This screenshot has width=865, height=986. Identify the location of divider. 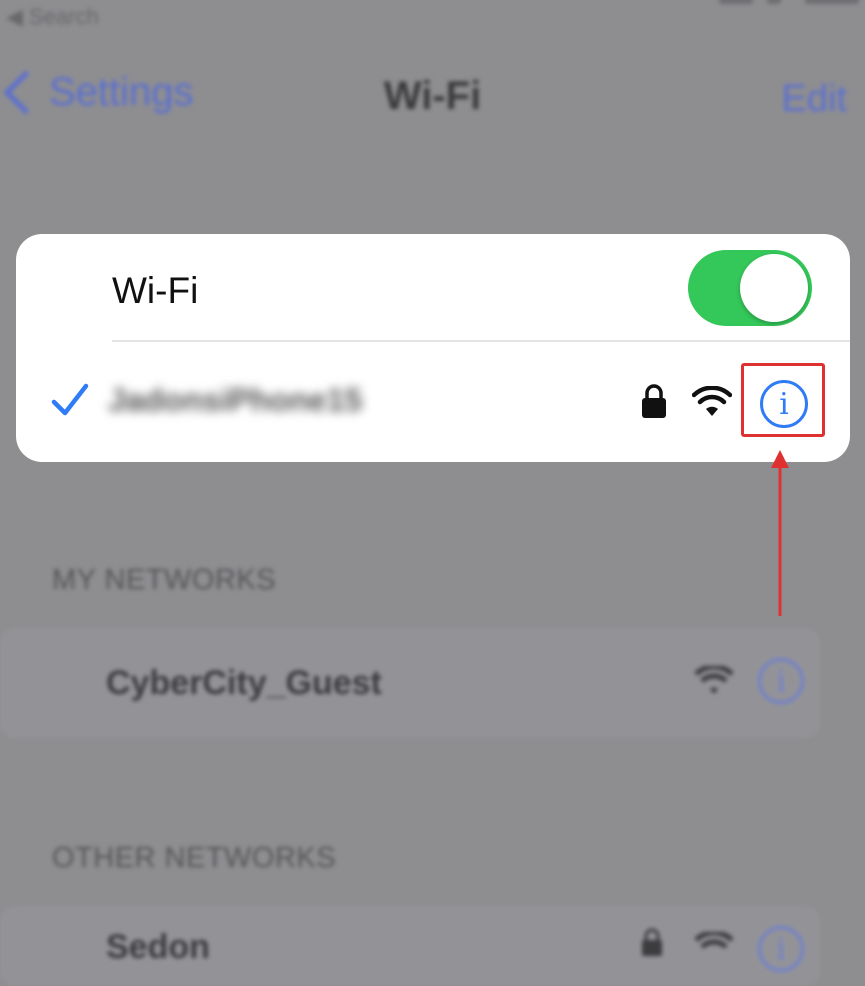
(481, 341).